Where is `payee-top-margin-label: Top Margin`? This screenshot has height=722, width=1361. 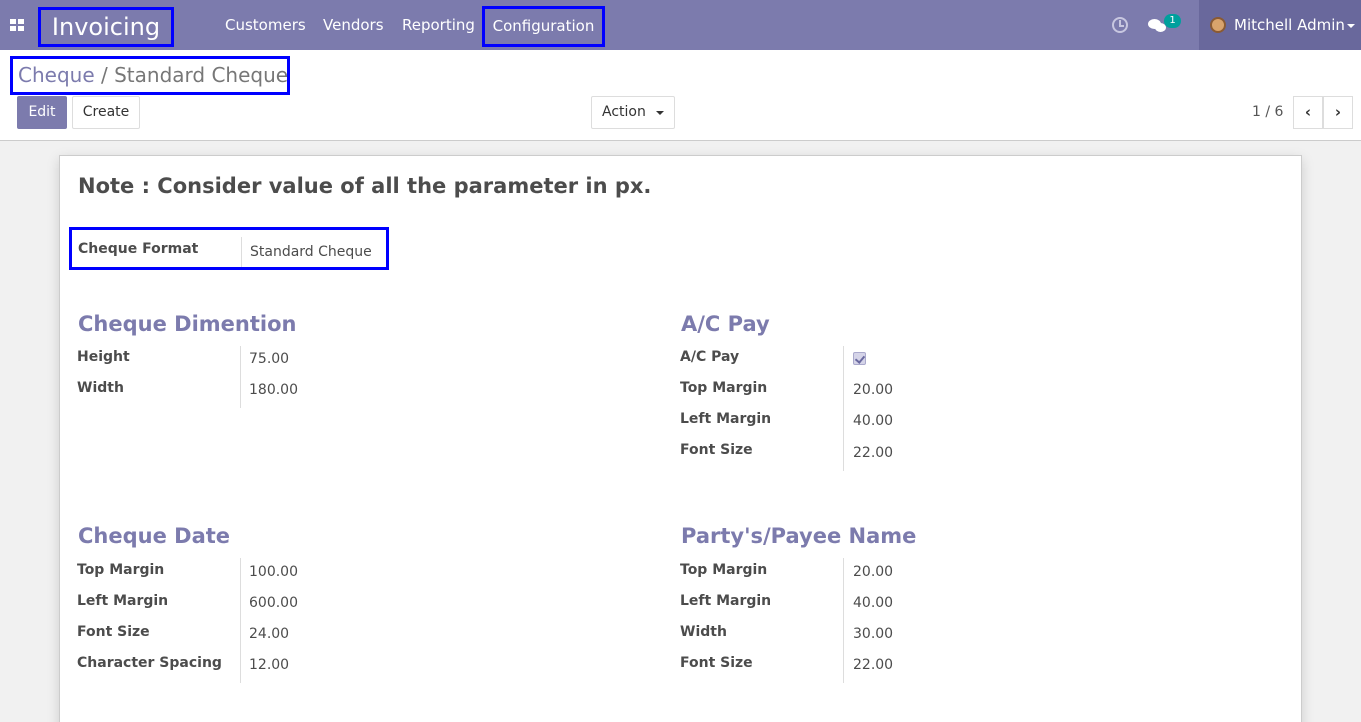 payee-top-margin-label: Top Margin is located at coordinates (724, 570).